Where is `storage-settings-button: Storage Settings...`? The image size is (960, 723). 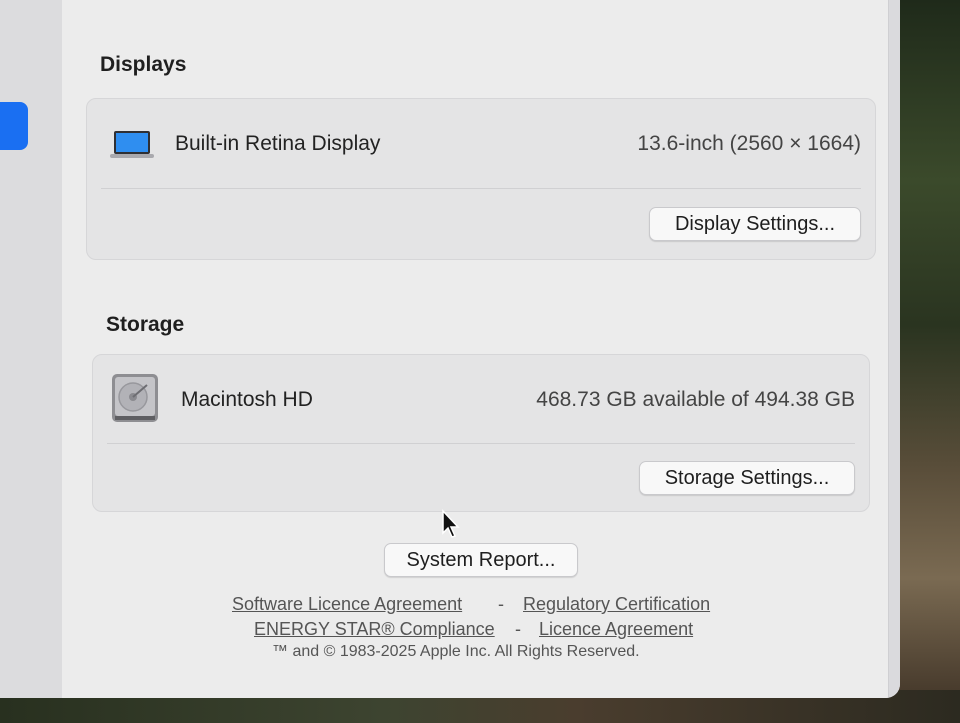 storage-settings-button: Storage Settings... is located at coordinates (747, 478).